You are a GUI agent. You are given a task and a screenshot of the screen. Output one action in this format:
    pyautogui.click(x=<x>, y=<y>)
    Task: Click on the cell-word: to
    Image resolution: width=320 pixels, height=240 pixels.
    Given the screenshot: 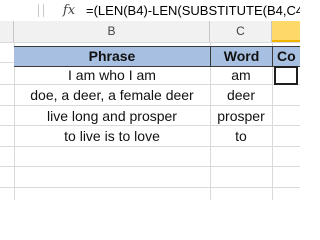 What is the action you would take?
    pyautogui.click(x=241, y=136)
    